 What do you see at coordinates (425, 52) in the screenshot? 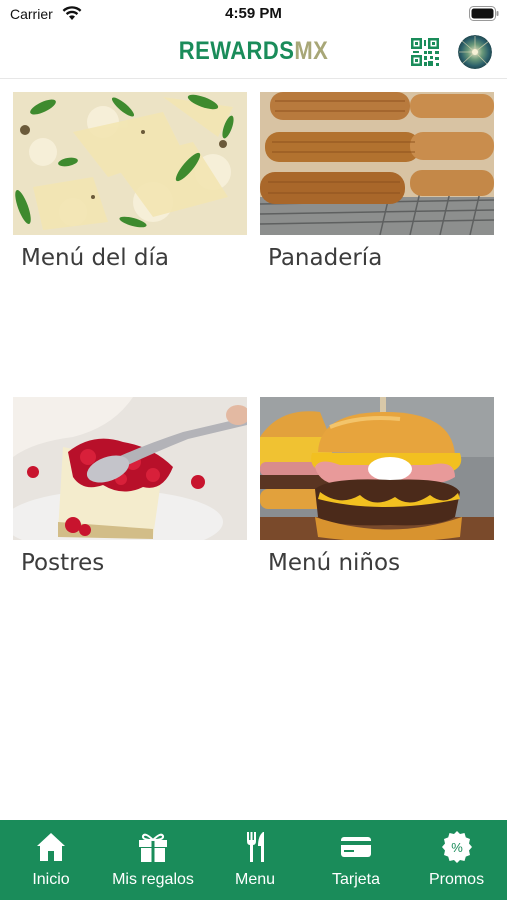
I see `qr-code-icon` at bounding box center [425, 52].